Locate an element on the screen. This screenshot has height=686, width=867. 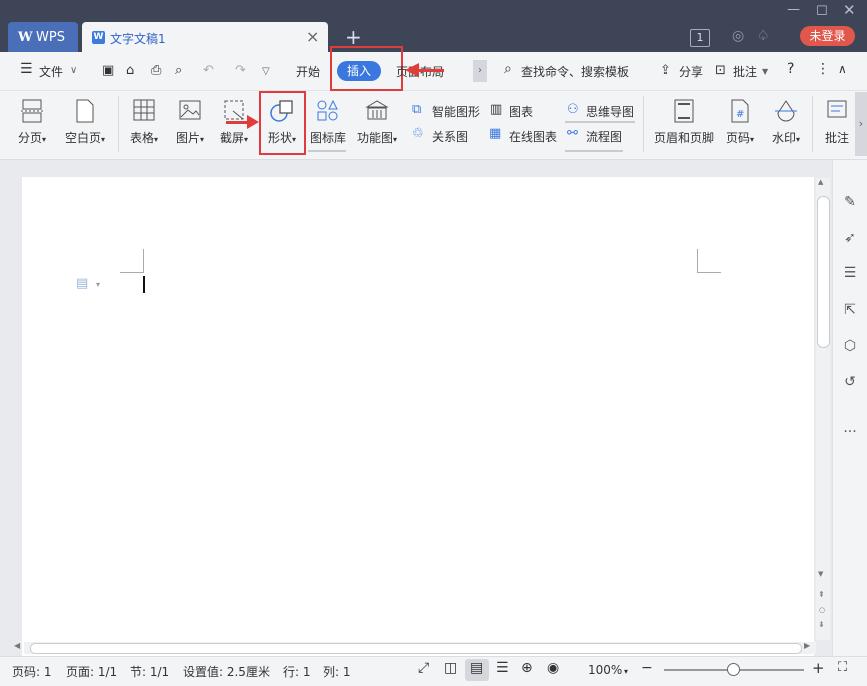
redo-icon: ↷ is located at coordinates (240, 70).